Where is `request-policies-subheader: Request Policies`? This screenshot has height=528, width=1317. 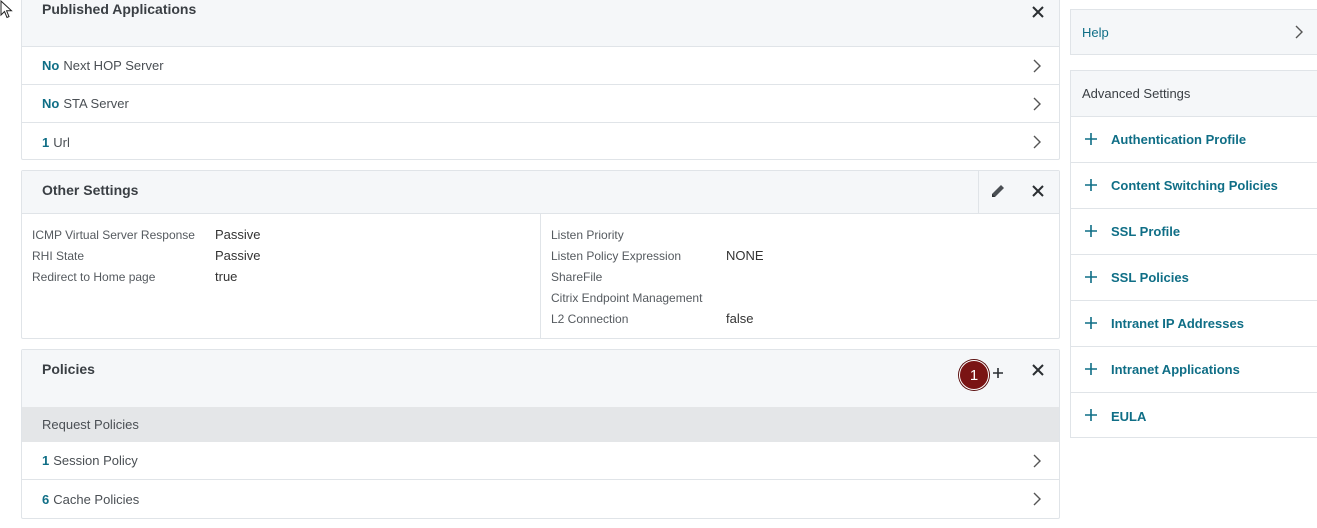 request-policies-subheader: Request Policies is located at coordinates (540, 424).